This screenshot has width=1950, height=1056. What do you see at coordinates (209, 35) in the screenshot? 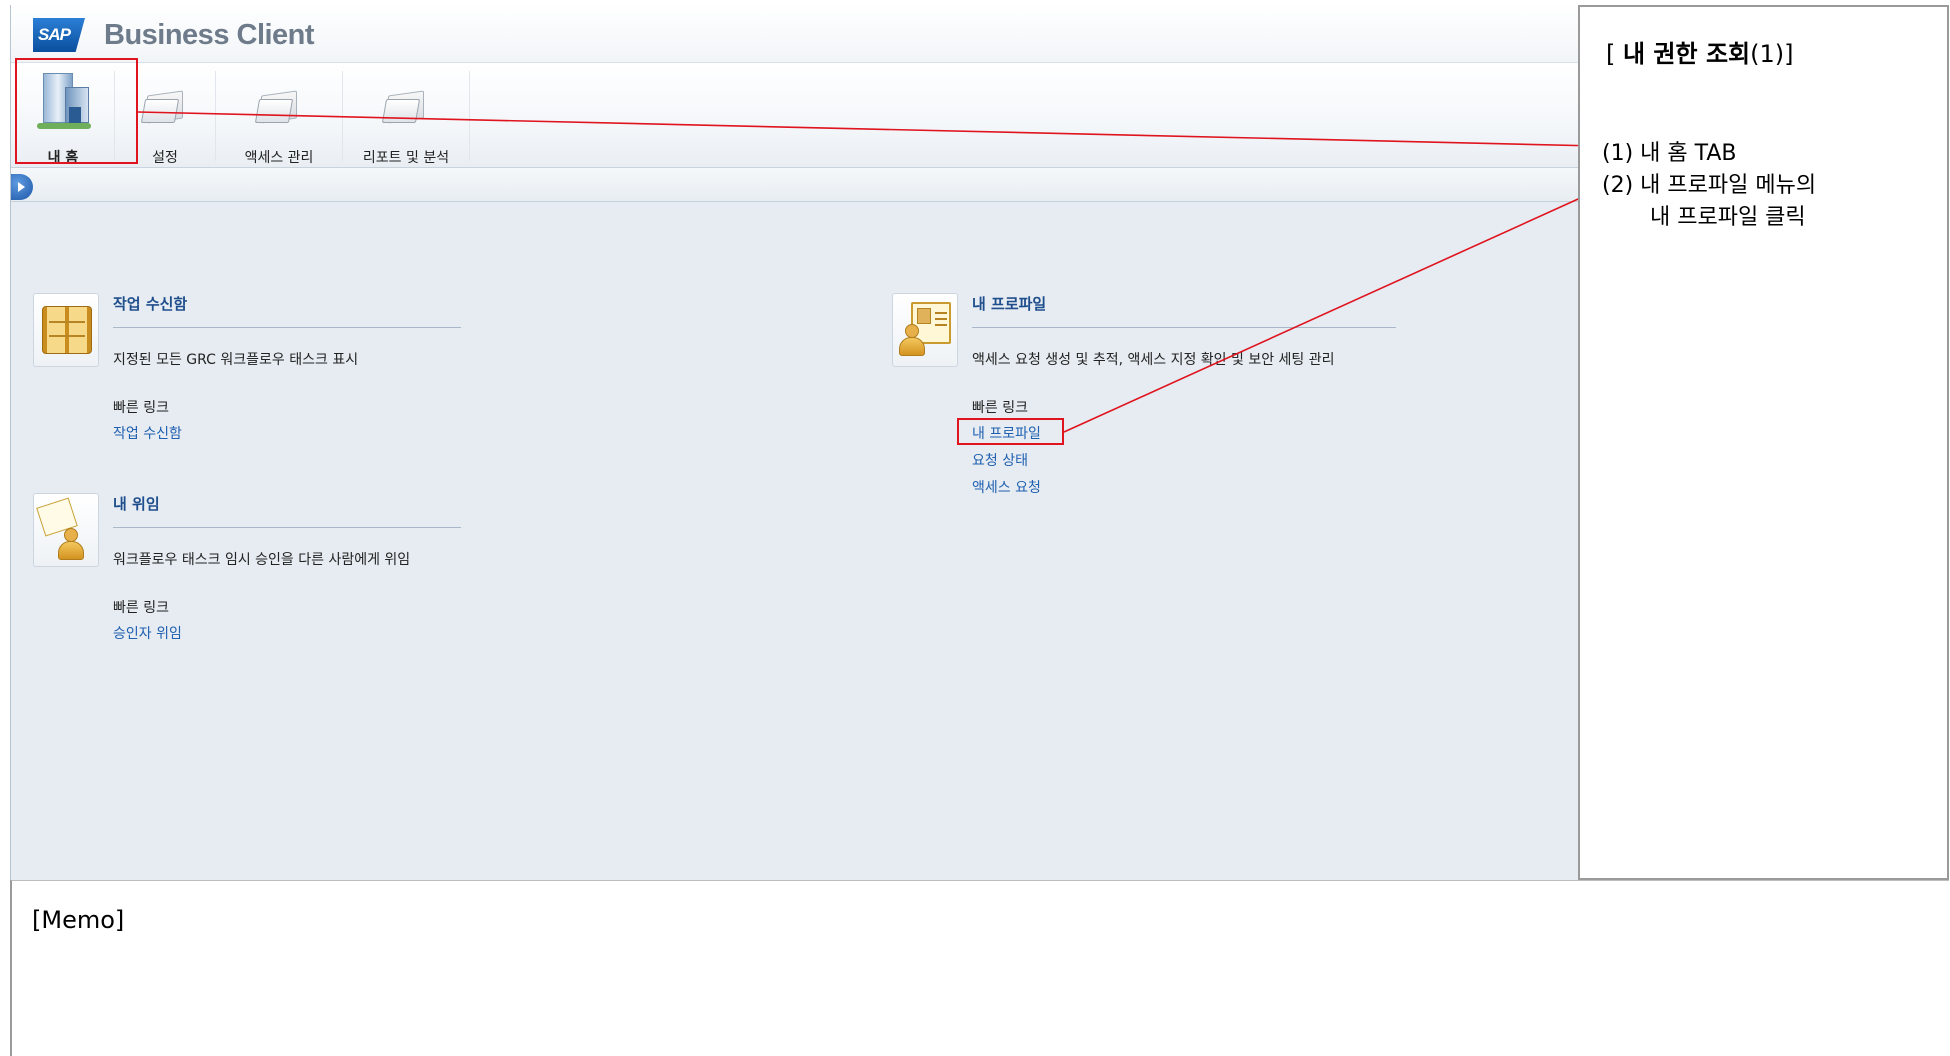
I see `app-title: Business Client` at bounding box center [209, 35].